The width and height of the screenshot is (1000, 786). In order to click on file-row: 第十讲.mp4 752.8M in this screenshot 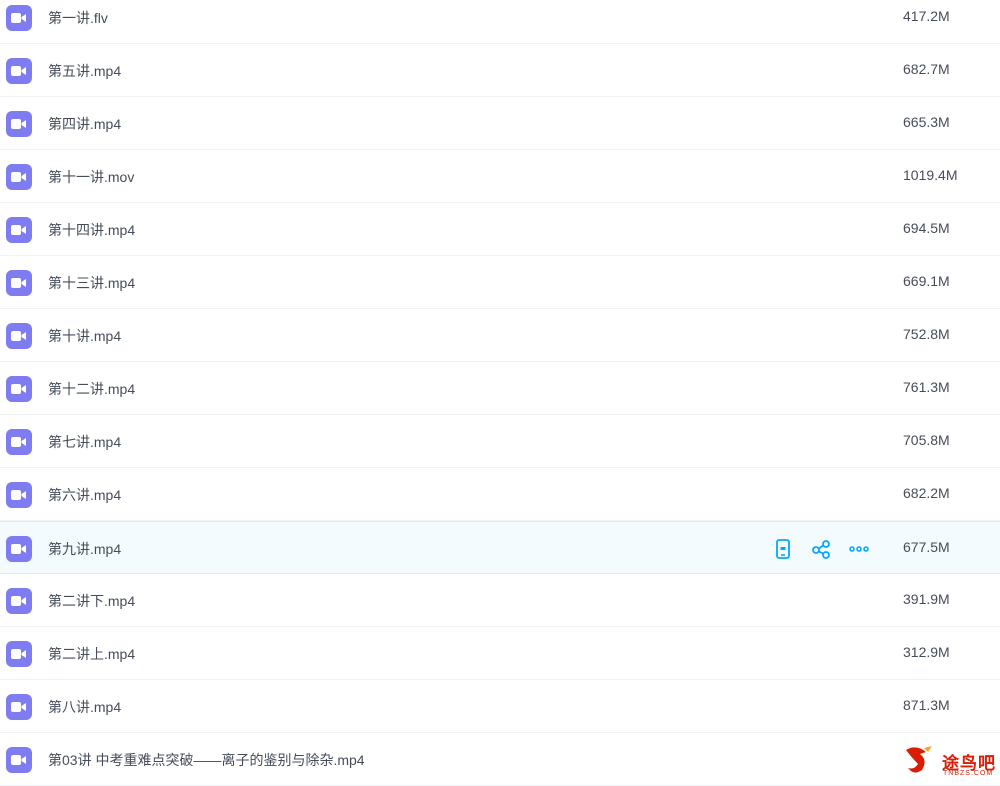, I will do `click(500, 335)`.